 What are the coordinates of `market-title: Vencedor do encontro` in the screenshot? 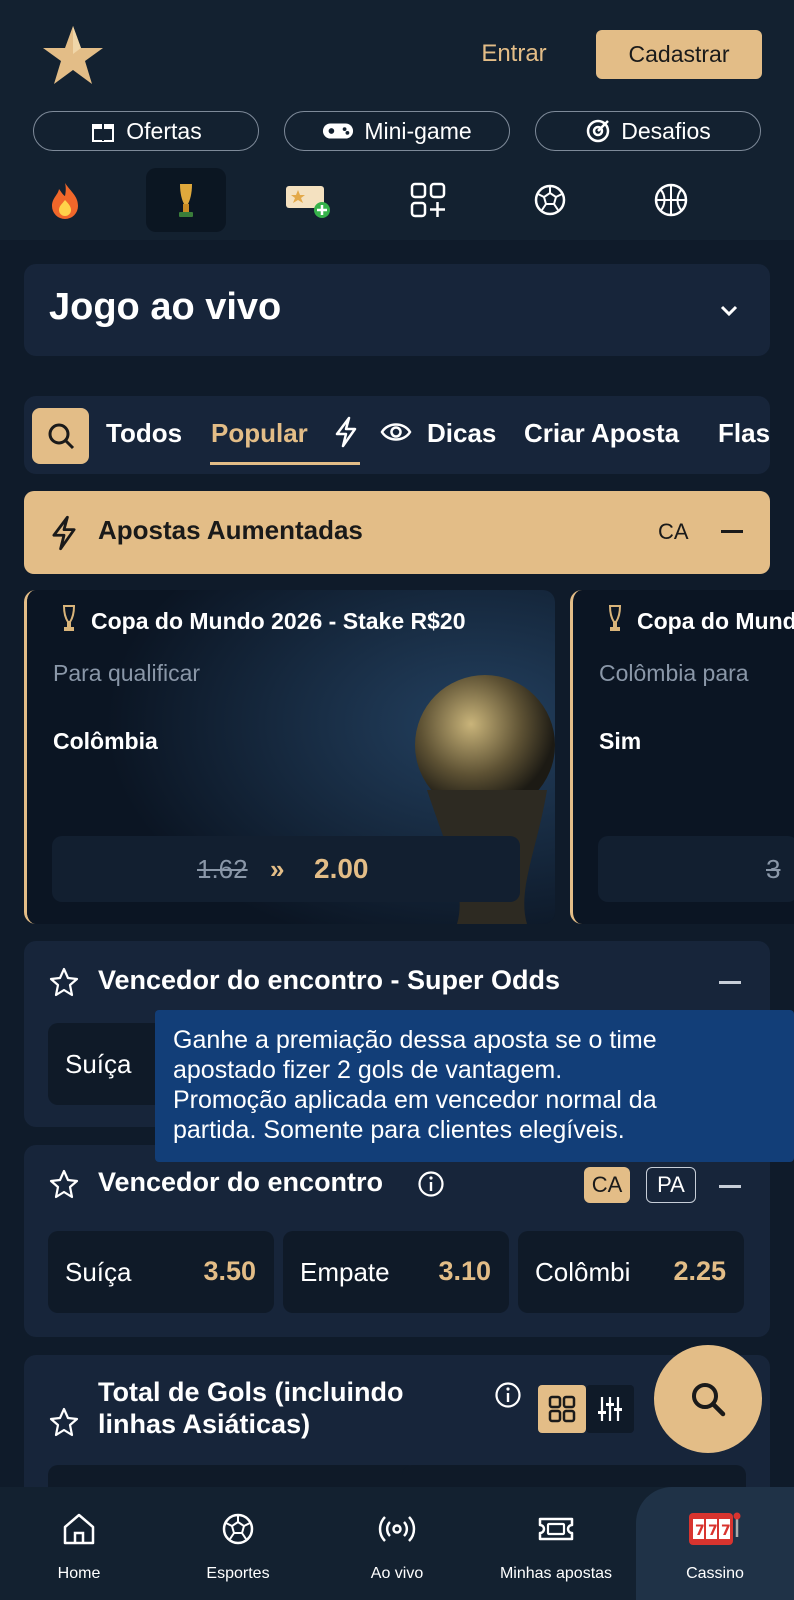 It's located at (241, 1182).